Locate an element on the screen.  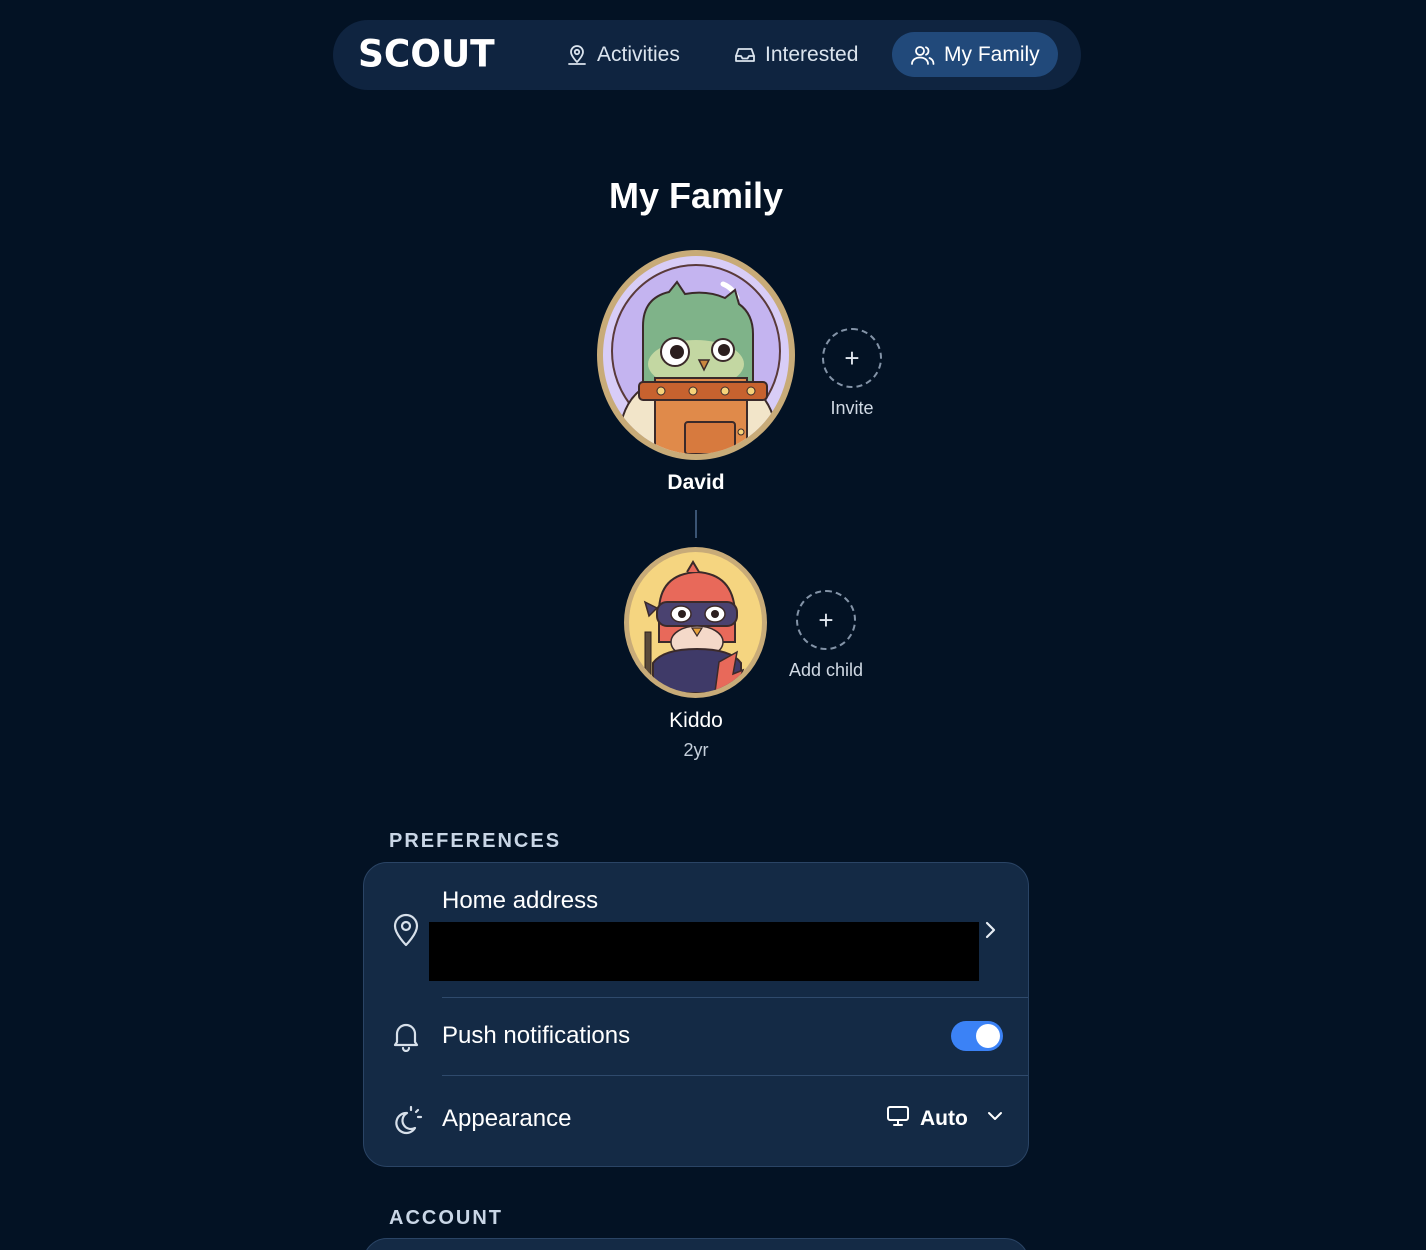
ninja-bird-illustration is located at coordinates (695, 622).